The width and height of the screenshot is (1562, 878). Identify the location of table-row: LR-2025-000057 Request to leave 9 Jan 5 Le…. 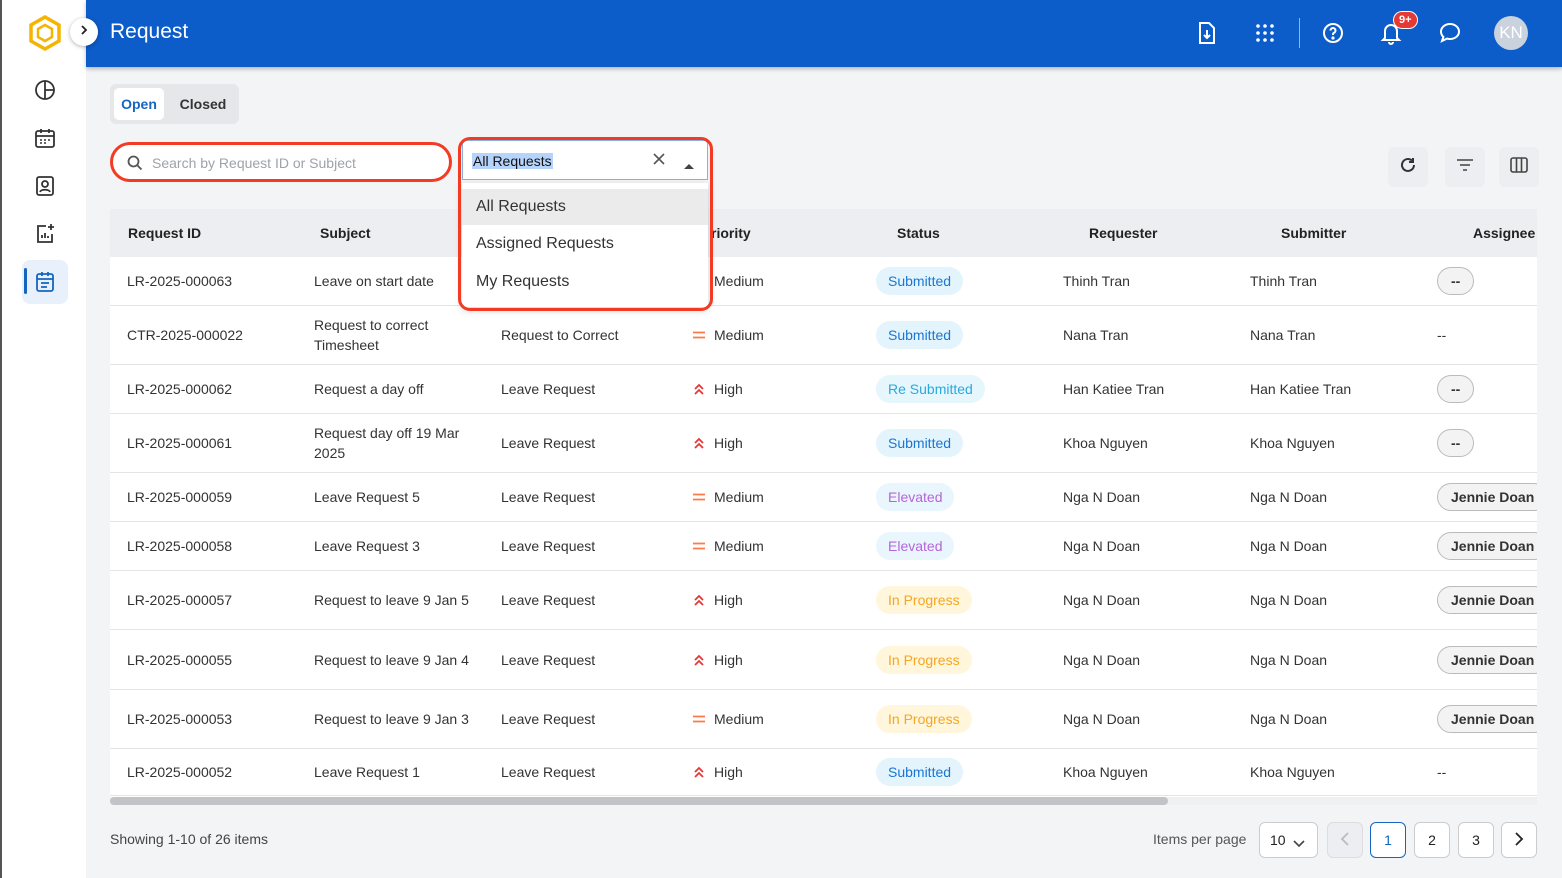
(823, 600).